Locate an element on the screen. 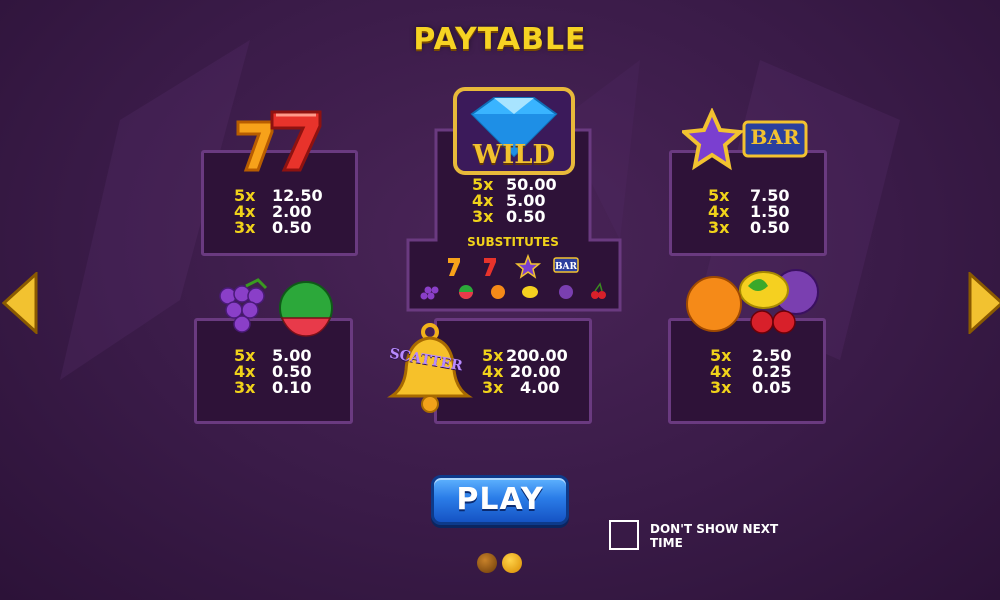 The width and height of the screenshot is (1000, 600). previous-page-arrow-icon is located at coordinates (20, 303).